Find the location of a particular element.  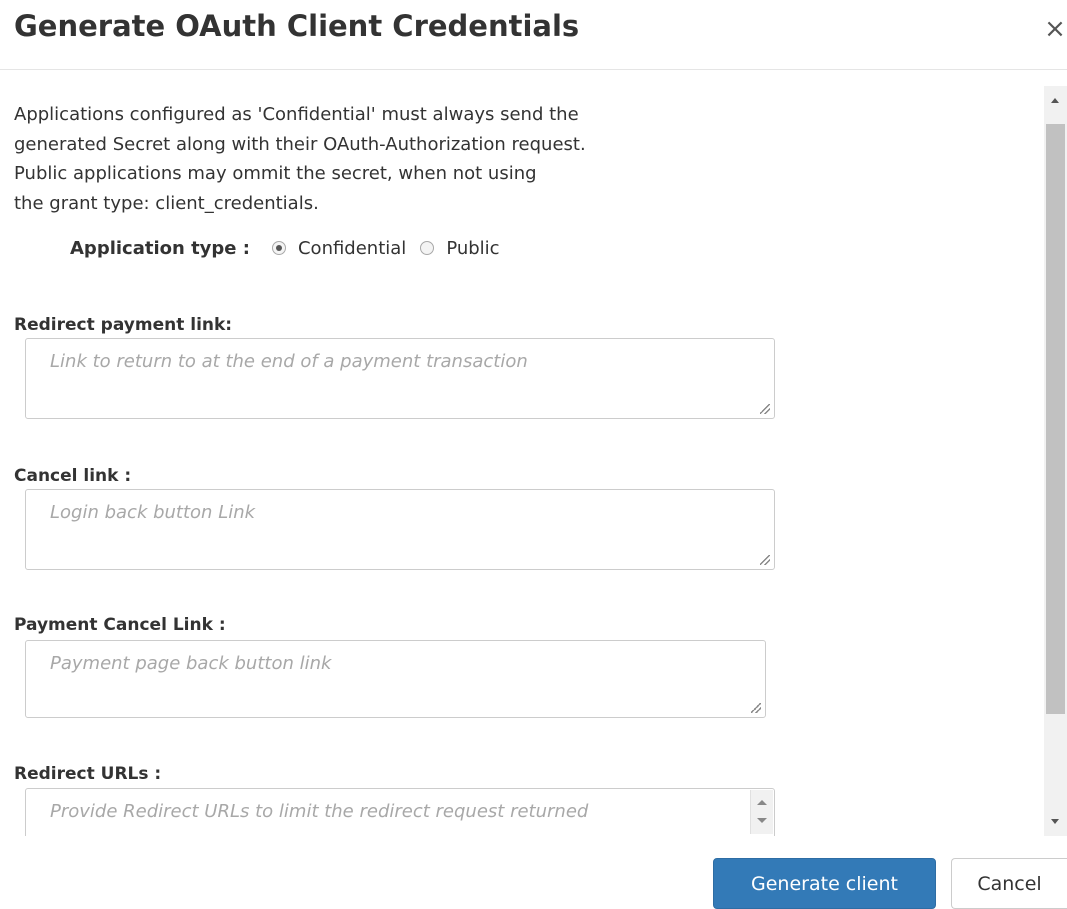

radio-public: Public is located at coordinates (460, 248).